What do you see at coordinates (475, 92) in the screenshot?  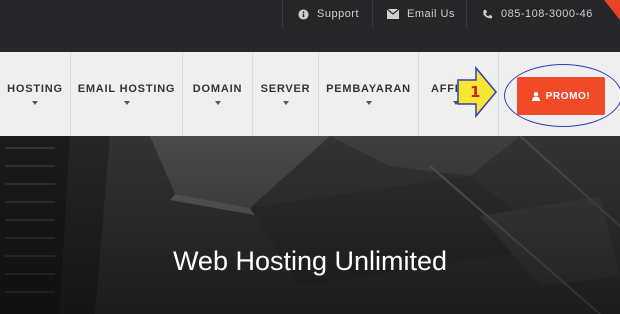 I see `annotation-step-number: 1` at bounding box center [475, 92].